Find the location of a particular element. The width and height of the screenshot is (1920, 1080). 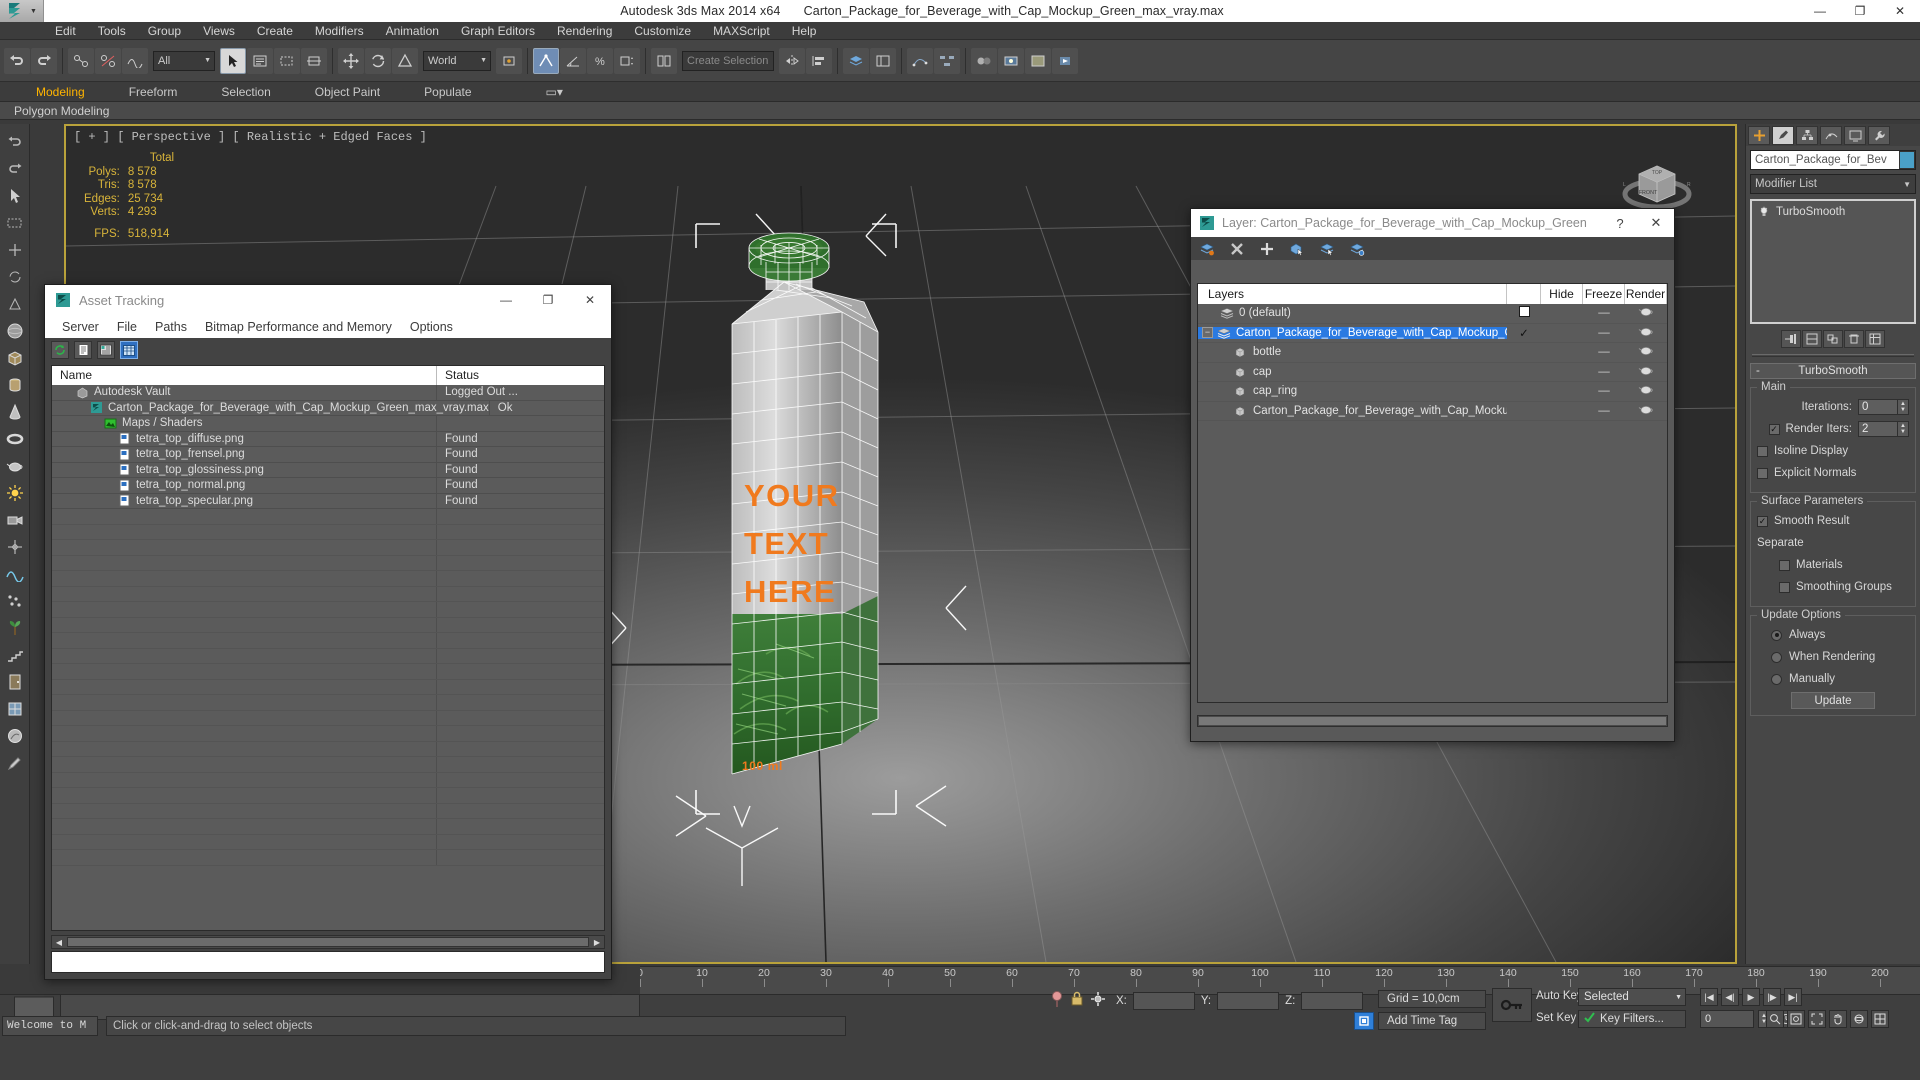

maximize-button: ❐ is located at coordinates (1860, 11).